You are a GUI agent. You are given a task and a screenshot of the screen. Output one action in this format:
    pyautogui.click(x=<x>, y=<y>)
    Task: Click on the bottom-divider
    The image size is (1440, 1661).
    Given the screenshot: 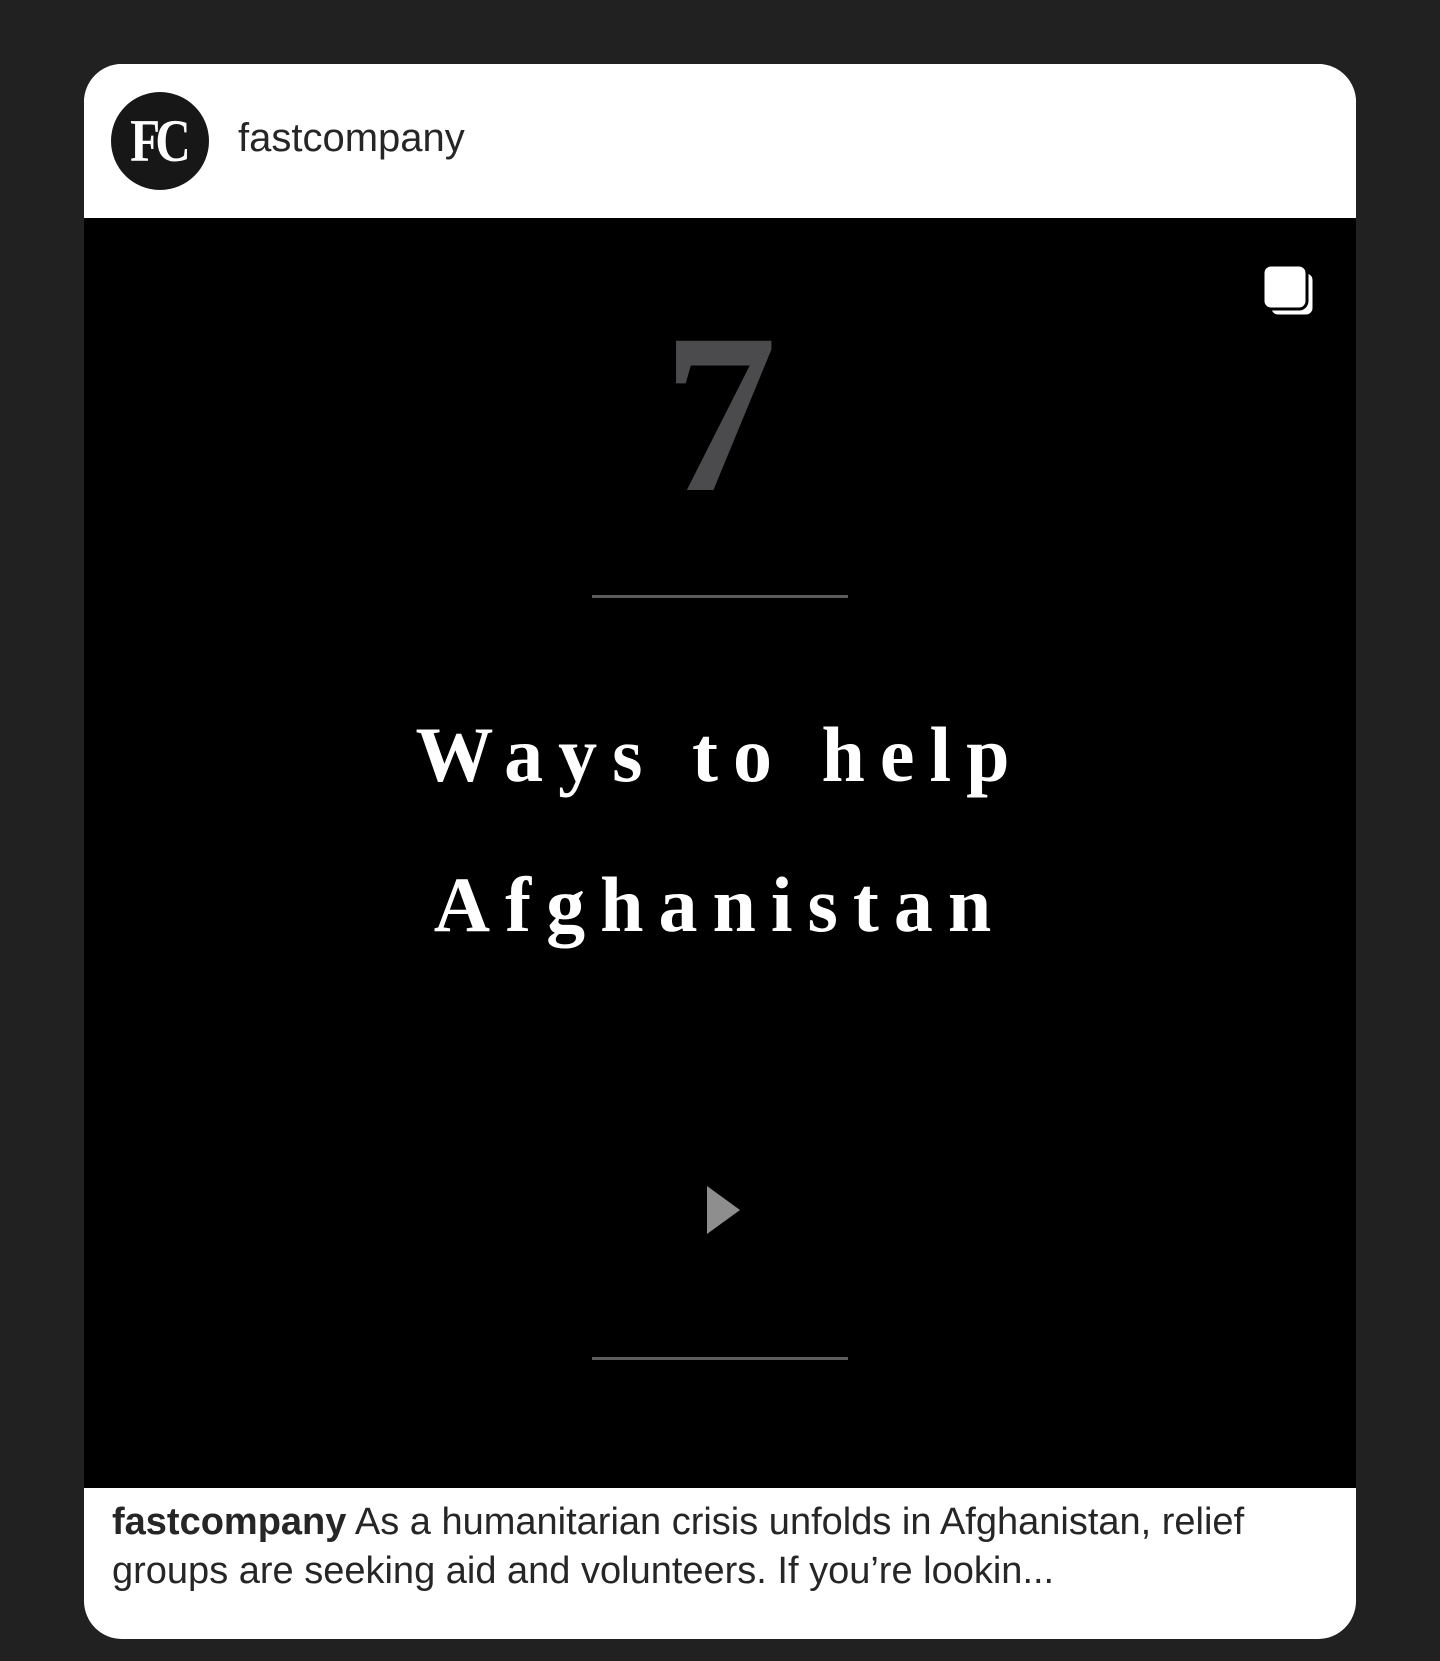 What is the action you would take?
    pyautogui.click(x=720, y=1358)
    